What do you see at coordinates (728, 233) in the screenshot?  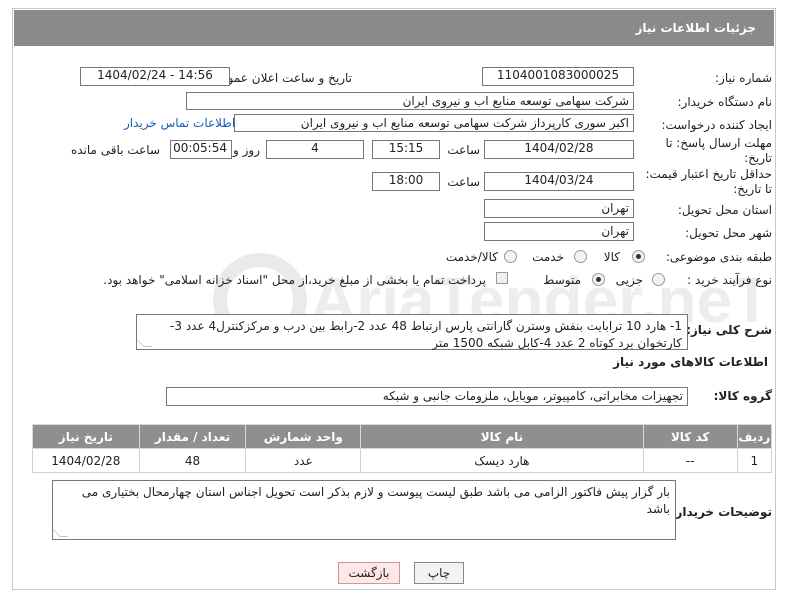 I see `city-label: شهر محل تحویل:` at bounding box center [728, 233].